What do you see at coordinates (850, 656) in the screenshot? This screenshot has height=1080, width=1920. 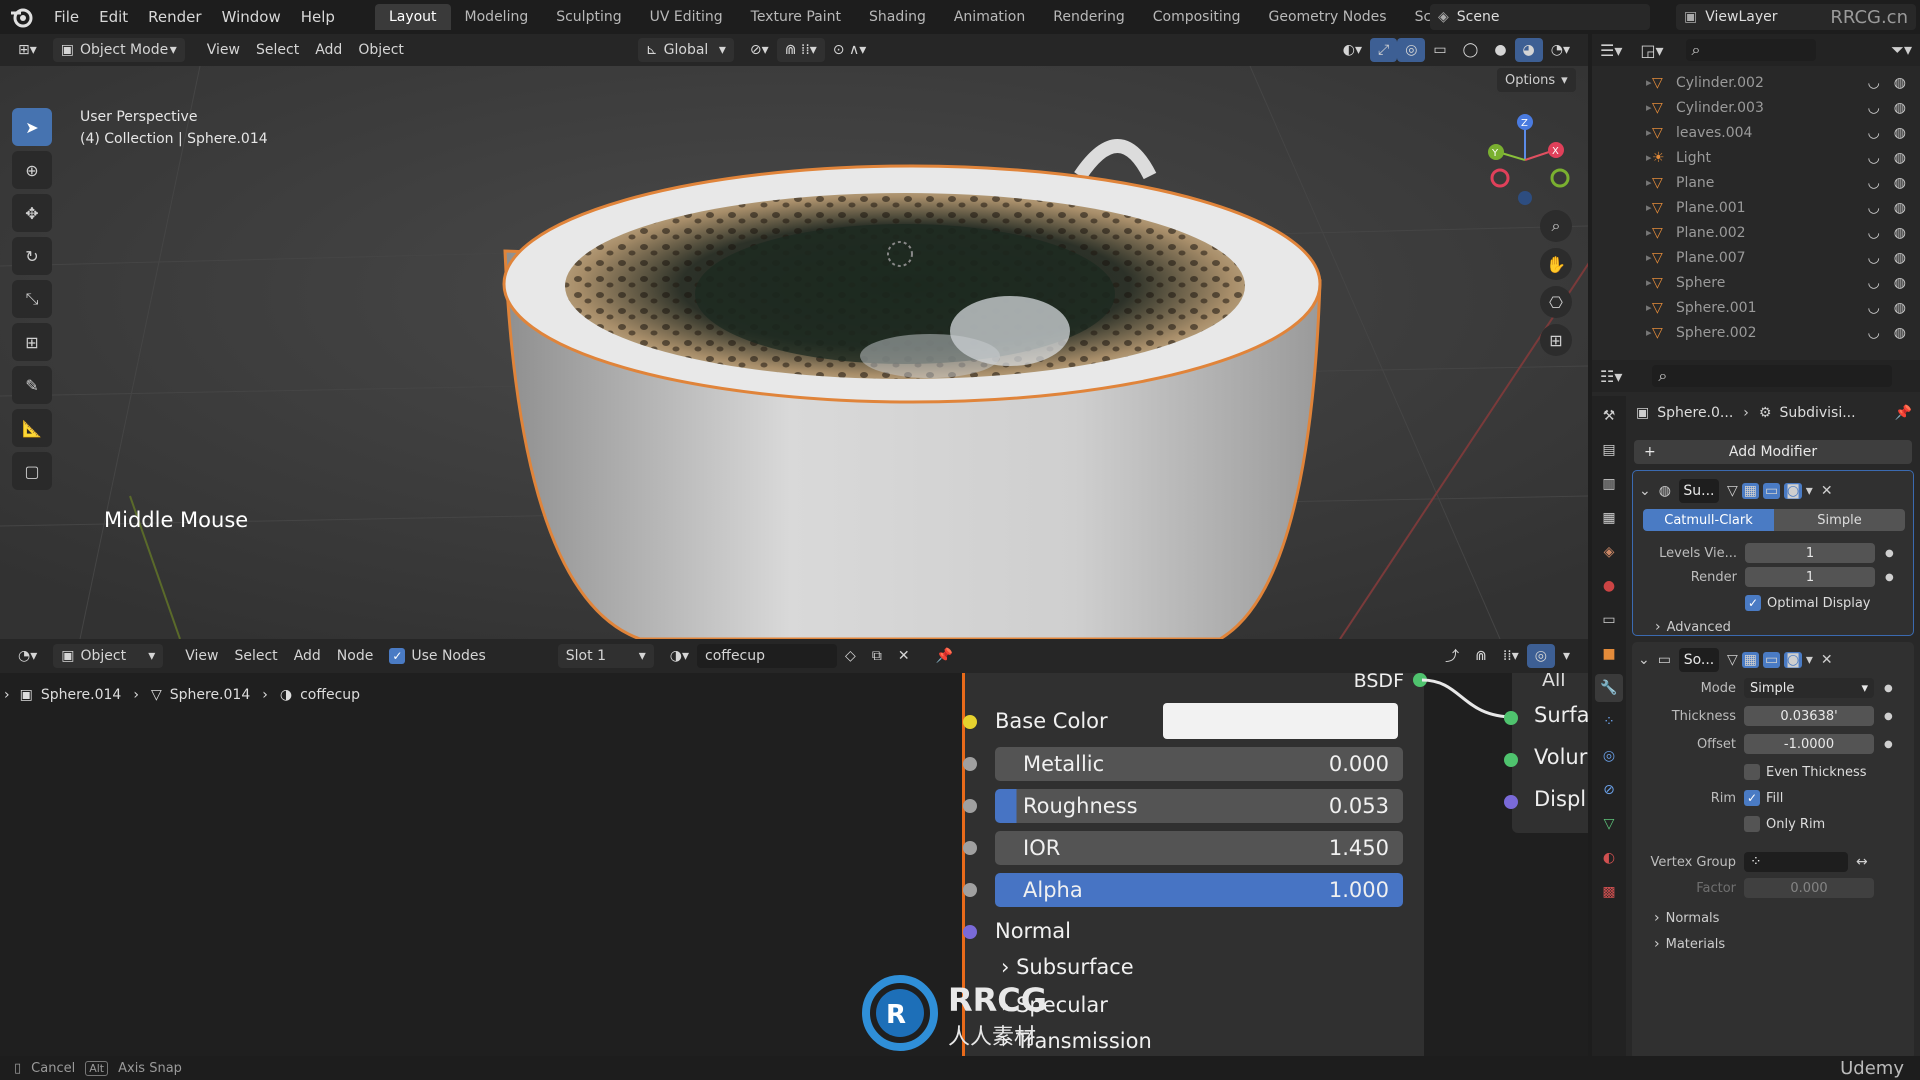 I see `fake-user-button: ◇` at bounding box center [850, 656].